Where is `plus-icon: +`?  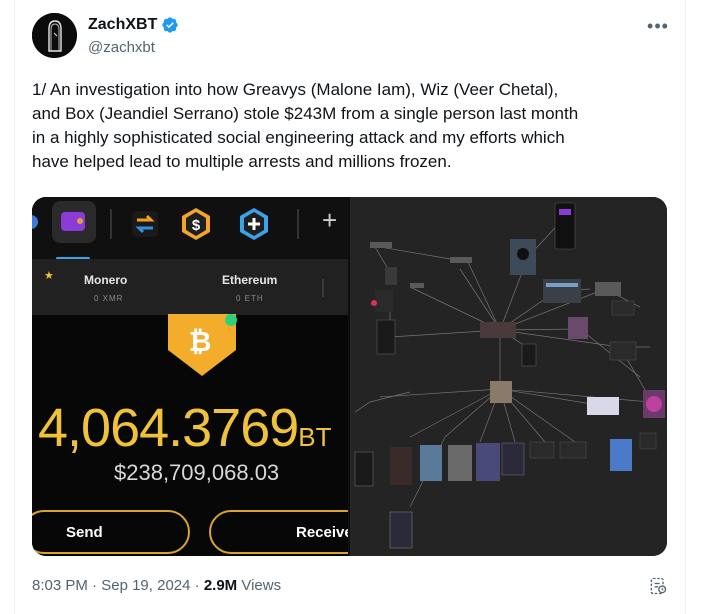
plus-icon: + is located at coordinates (330, 220).